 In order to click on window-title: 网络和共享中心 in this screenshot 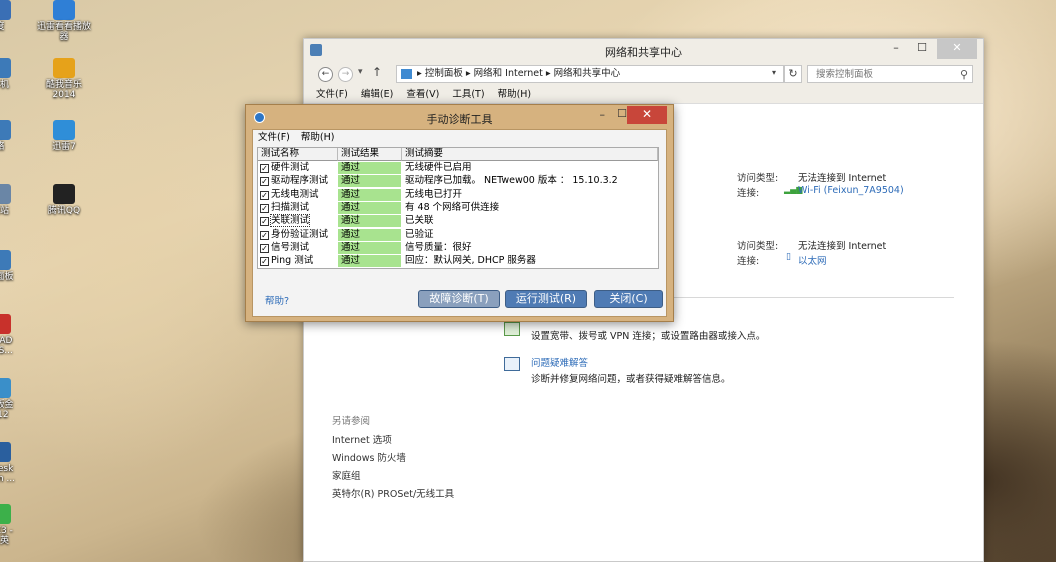, I will do `click(643, 52)`.